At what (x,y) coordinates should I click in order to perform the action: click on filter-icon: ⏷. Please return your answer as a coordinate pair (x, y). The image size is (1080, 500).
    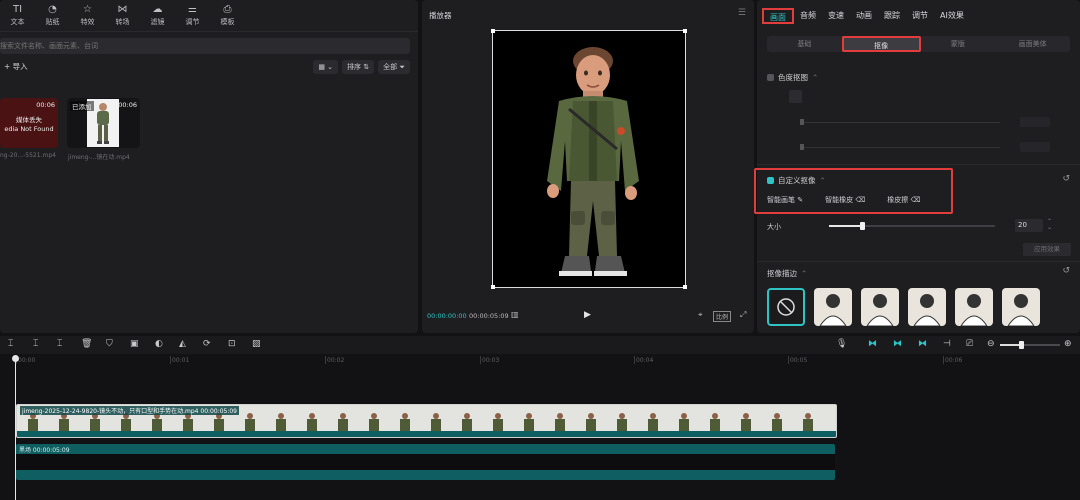
    Looking at the image, I should click on (402, 67).